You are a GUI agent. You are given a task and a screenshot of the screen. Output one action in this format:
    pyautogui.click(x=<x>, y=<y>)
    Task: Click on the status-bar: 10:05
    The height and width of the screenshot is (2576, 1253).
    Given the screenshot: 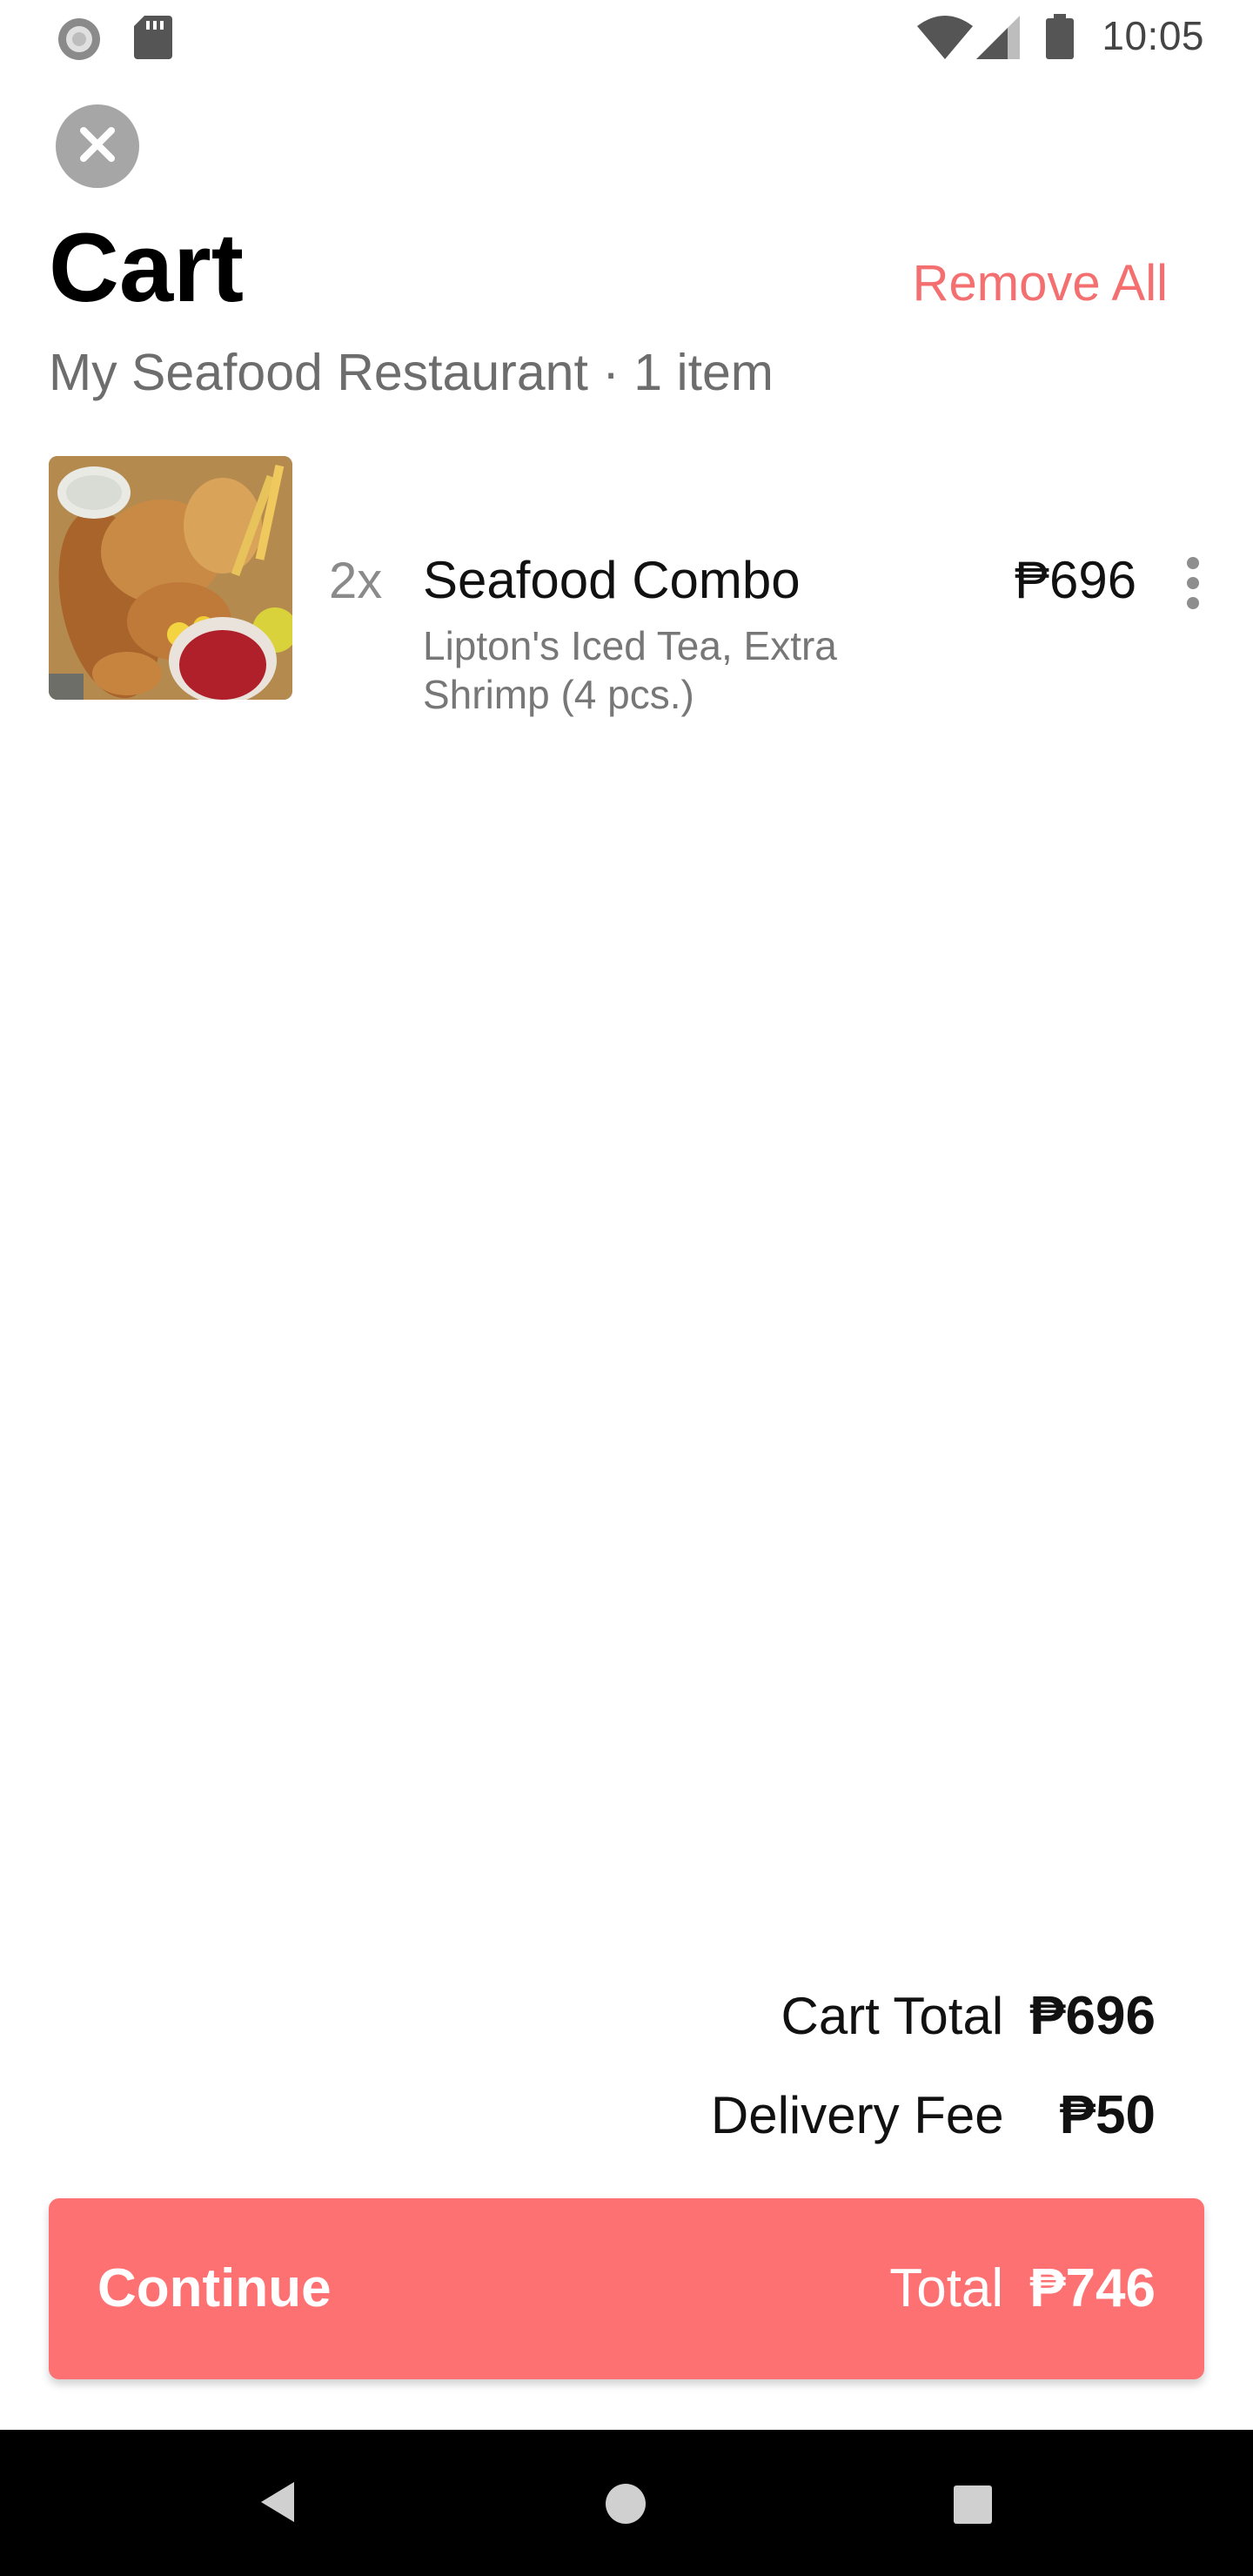 What is the action you would take?
    pyautogui.click(x=626, y=37)
    